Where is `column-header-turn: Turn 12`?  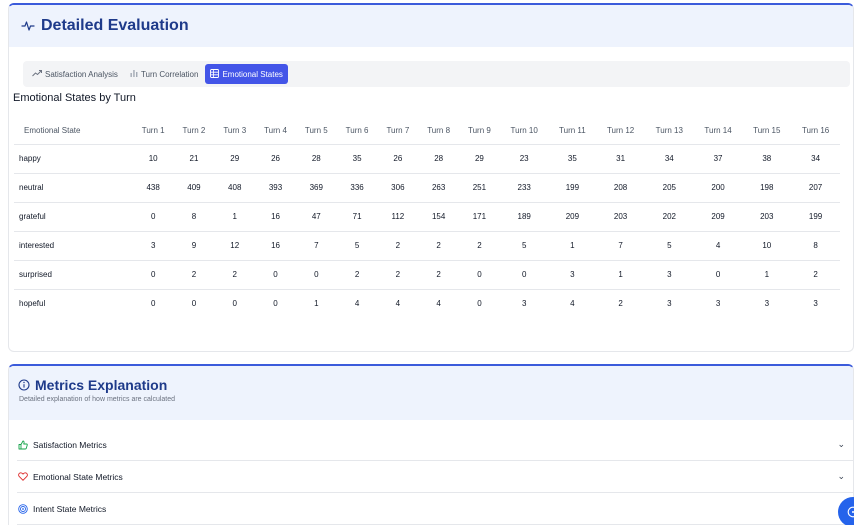
column-header-turn: Turn 12 is located at coordinates (620, 131).